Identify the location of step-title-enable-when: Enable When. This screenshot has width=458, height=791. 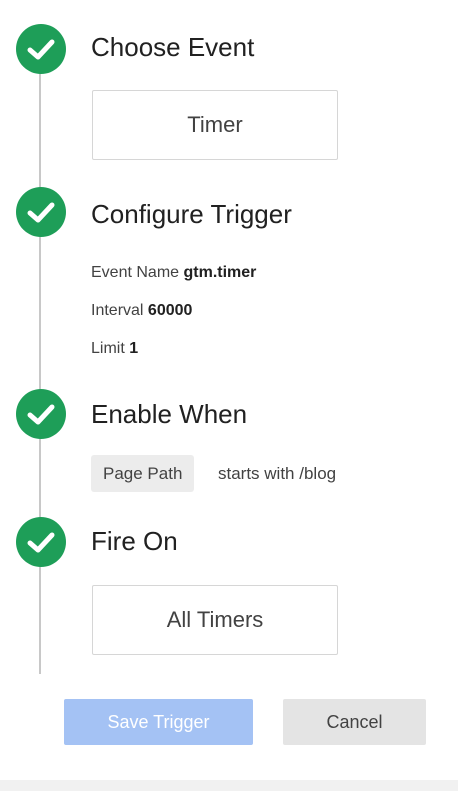
(169, 414).